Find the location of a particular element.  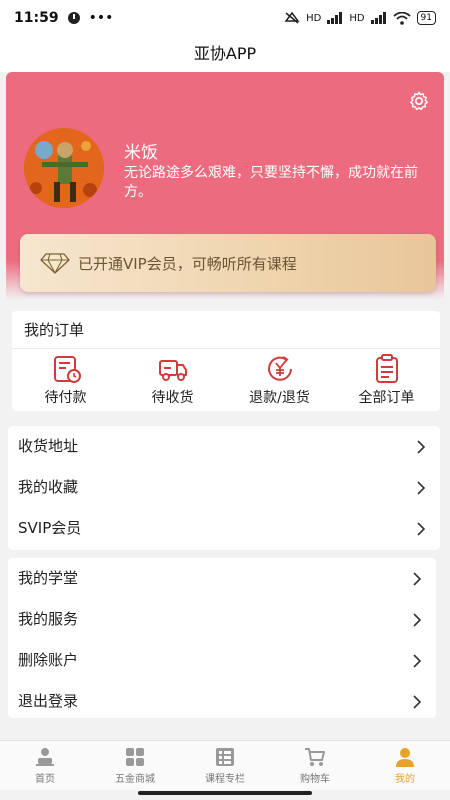

menu-item-label: SVIP会员 is located at coordinates (50, 528).